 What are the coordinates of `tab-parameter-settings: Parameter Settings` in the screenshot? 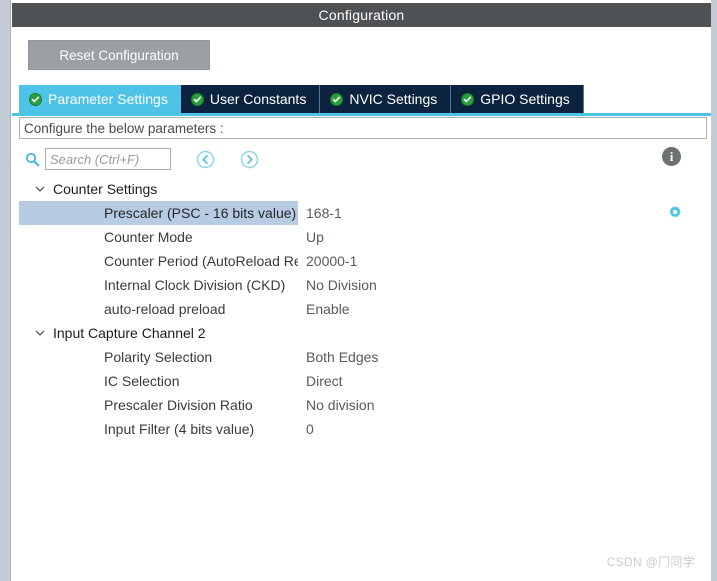 It's located at (100, 99).